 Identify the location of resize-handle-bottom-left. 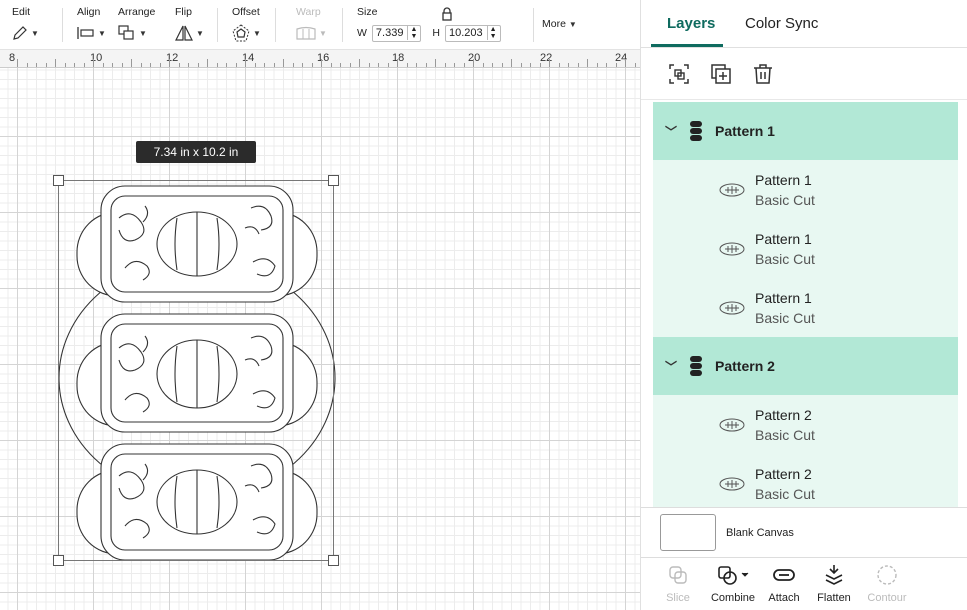
(58, 560).